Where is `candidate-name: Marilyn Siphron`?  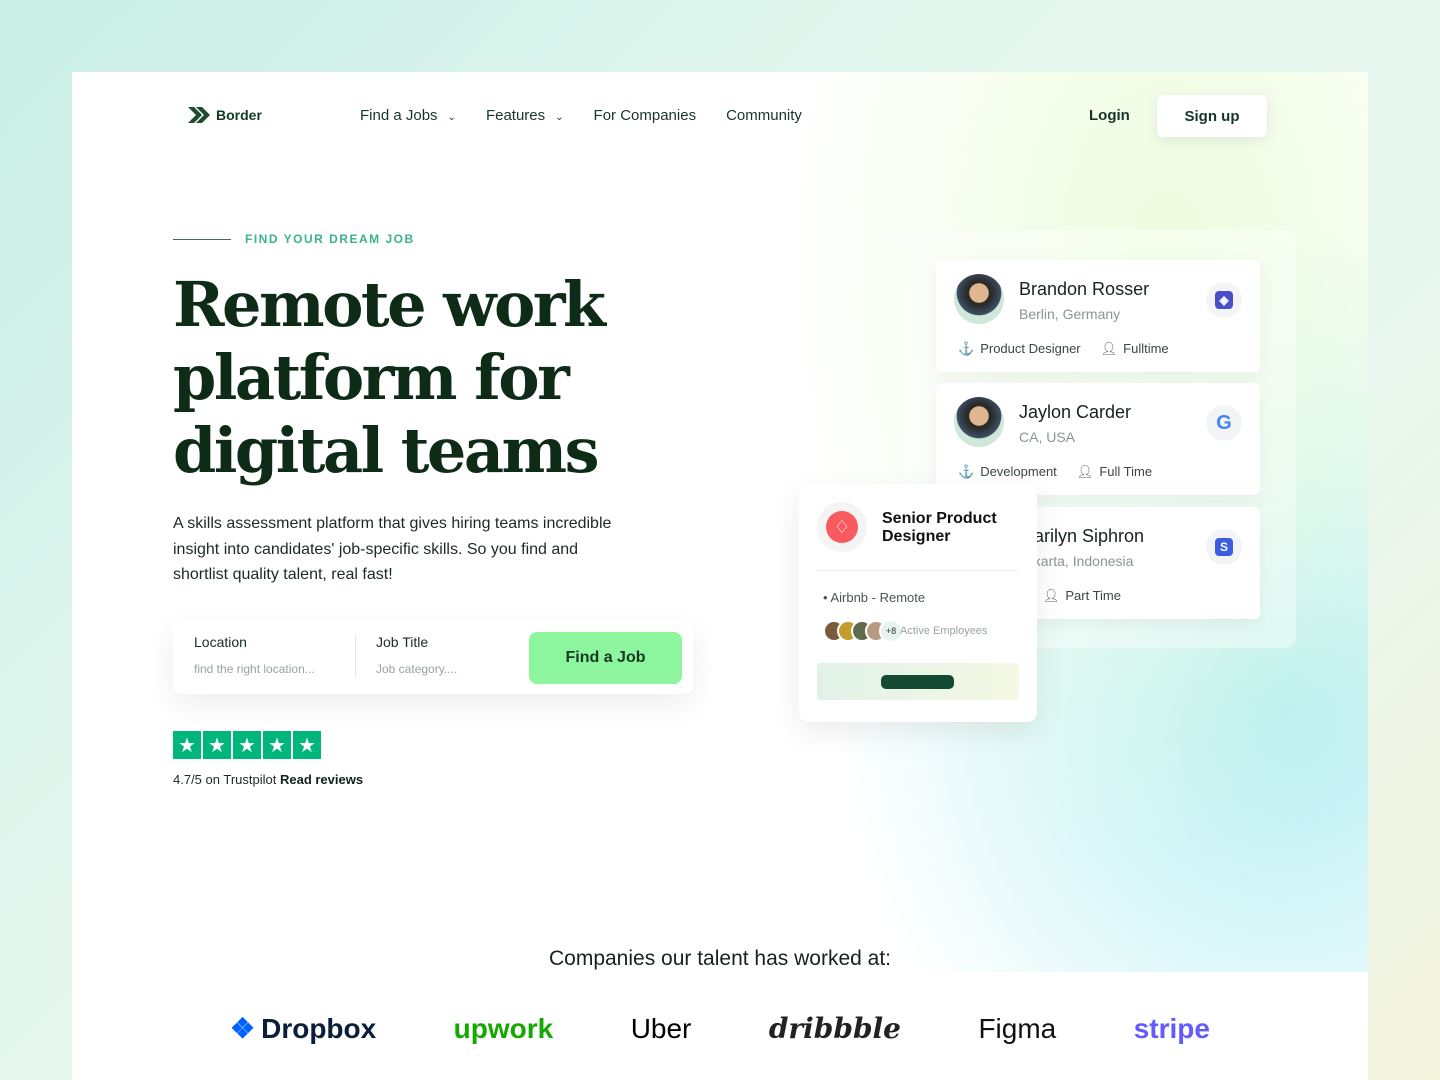
candidate-name: Marilyn Siphron is located at coordinates (1082, 536).